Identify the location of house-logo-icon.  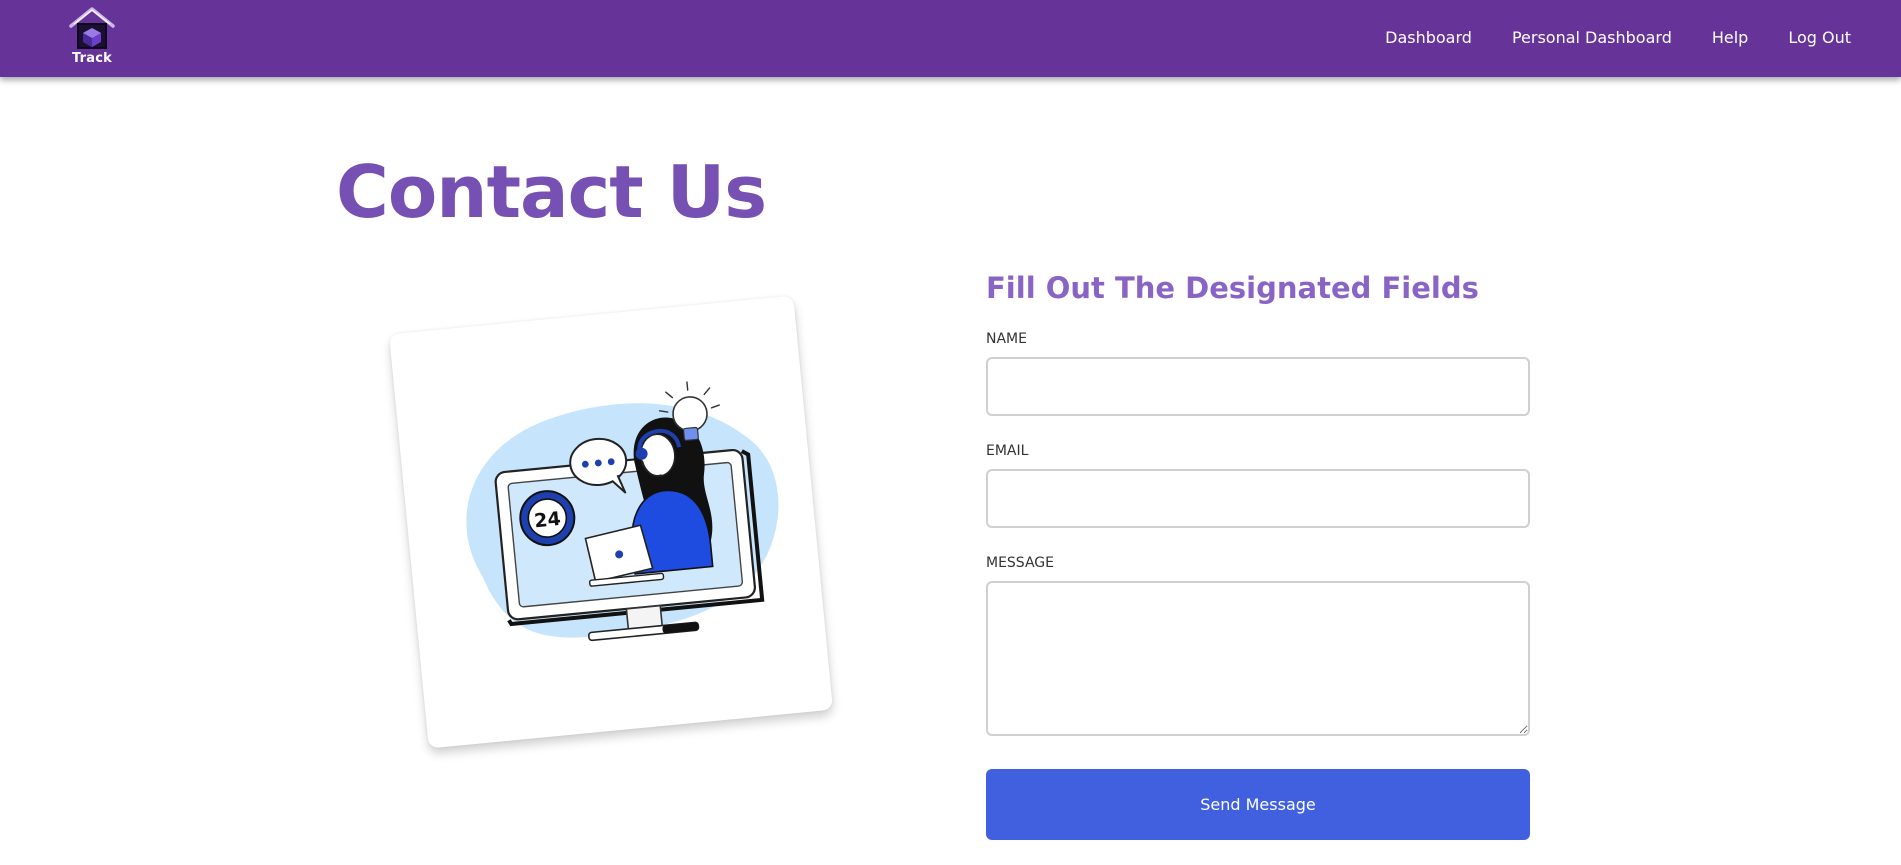
(92, 28).